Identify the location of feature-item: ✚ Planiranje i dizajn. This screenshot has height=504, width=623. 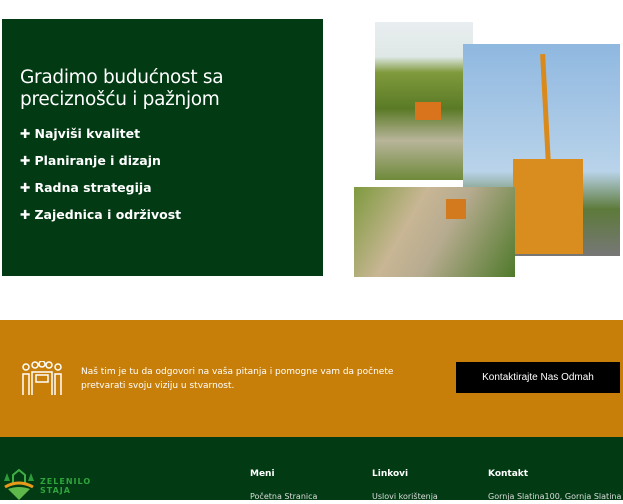
(90, 160).